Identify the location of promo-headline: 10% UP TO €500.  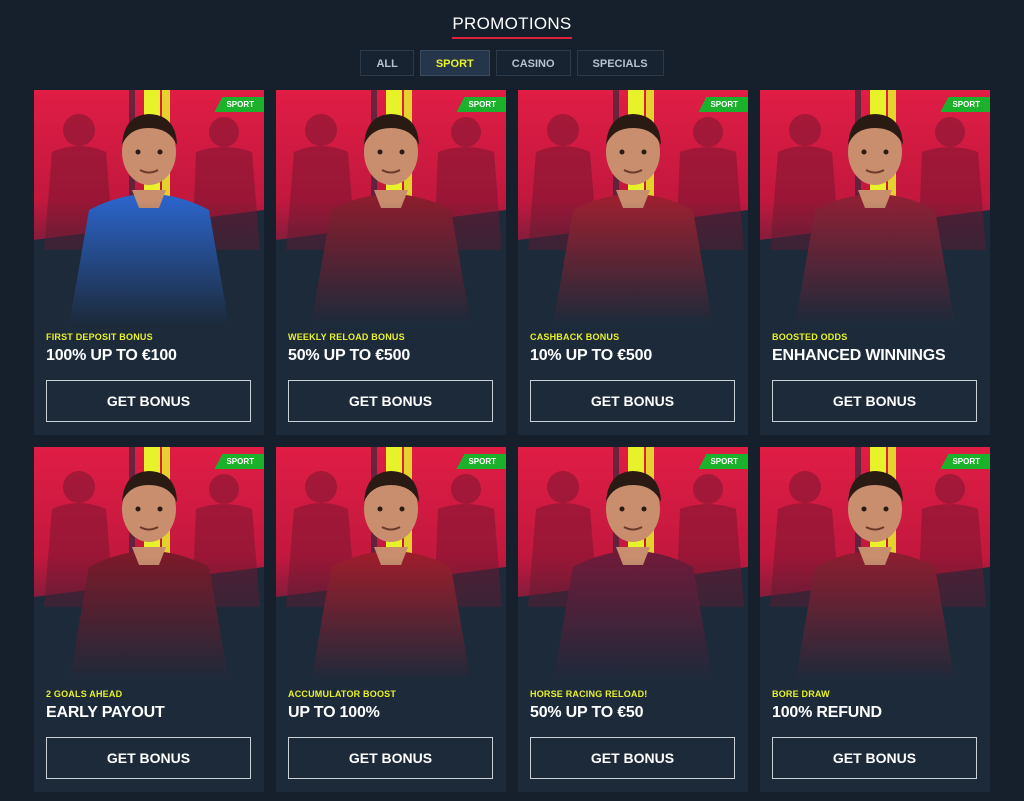
(591, 355).